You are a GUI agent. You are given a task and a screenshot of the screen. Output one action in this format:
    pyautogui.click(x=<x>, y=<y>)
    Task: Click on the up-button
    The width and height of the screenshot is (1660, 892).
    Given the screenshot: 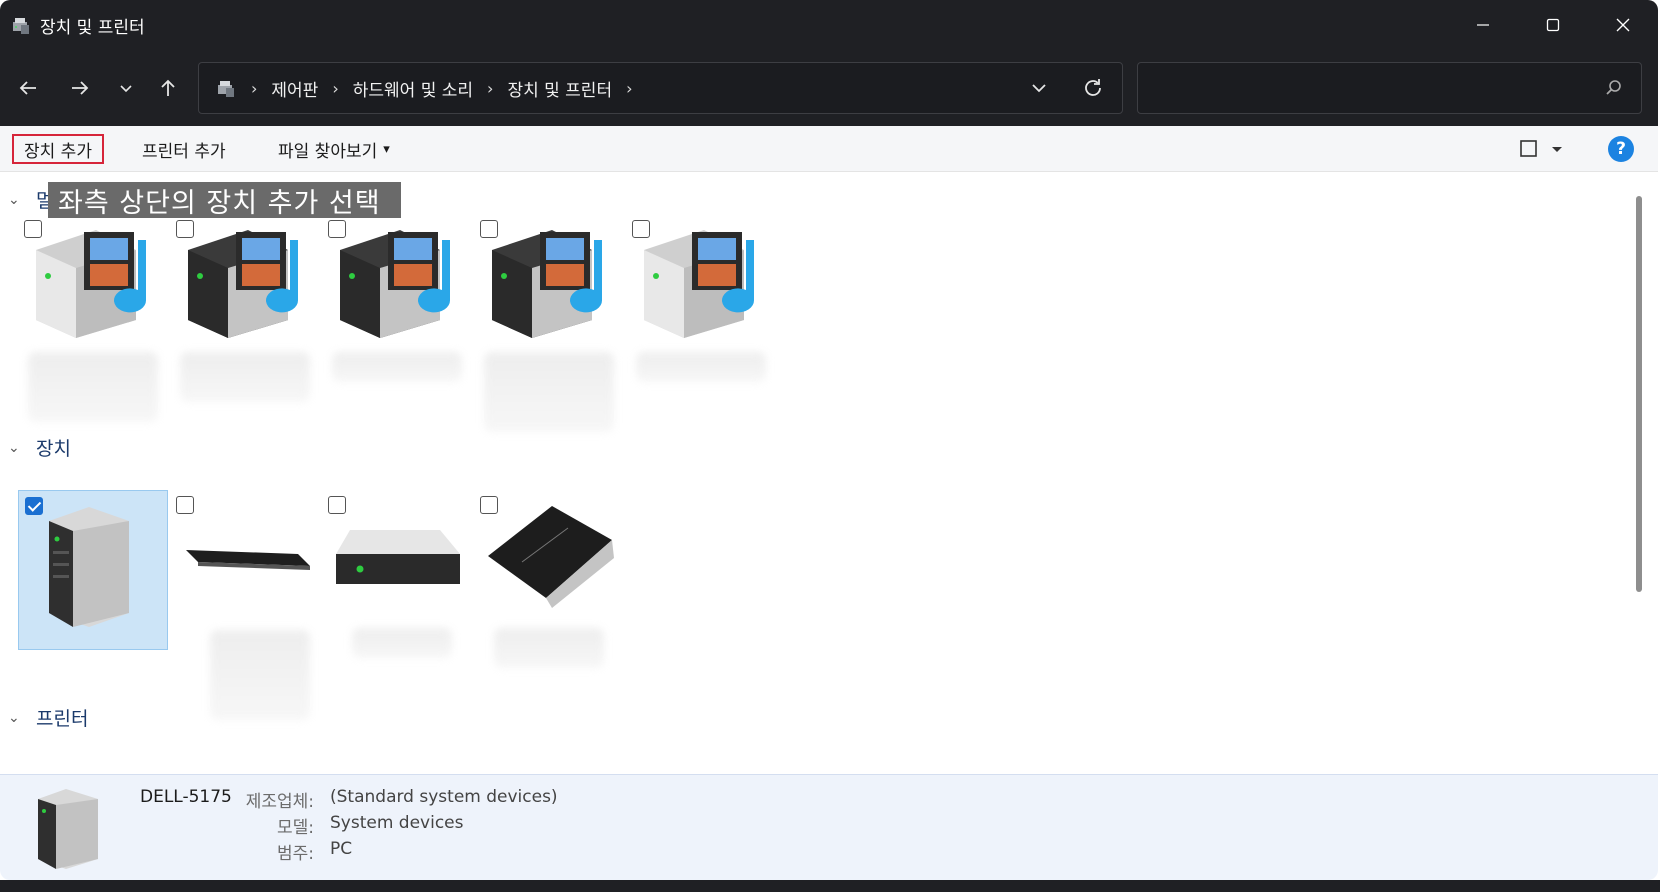 What is the action you would take?
    pyautogui.click(x=168, y=88)
    